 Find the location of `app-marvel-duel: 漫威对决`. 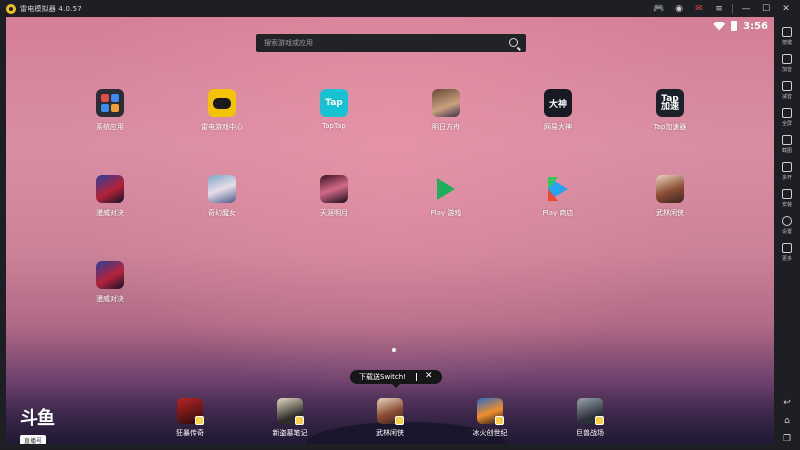

app-marvel-duel: 漫威对决 is located at coordinates (110, 196).